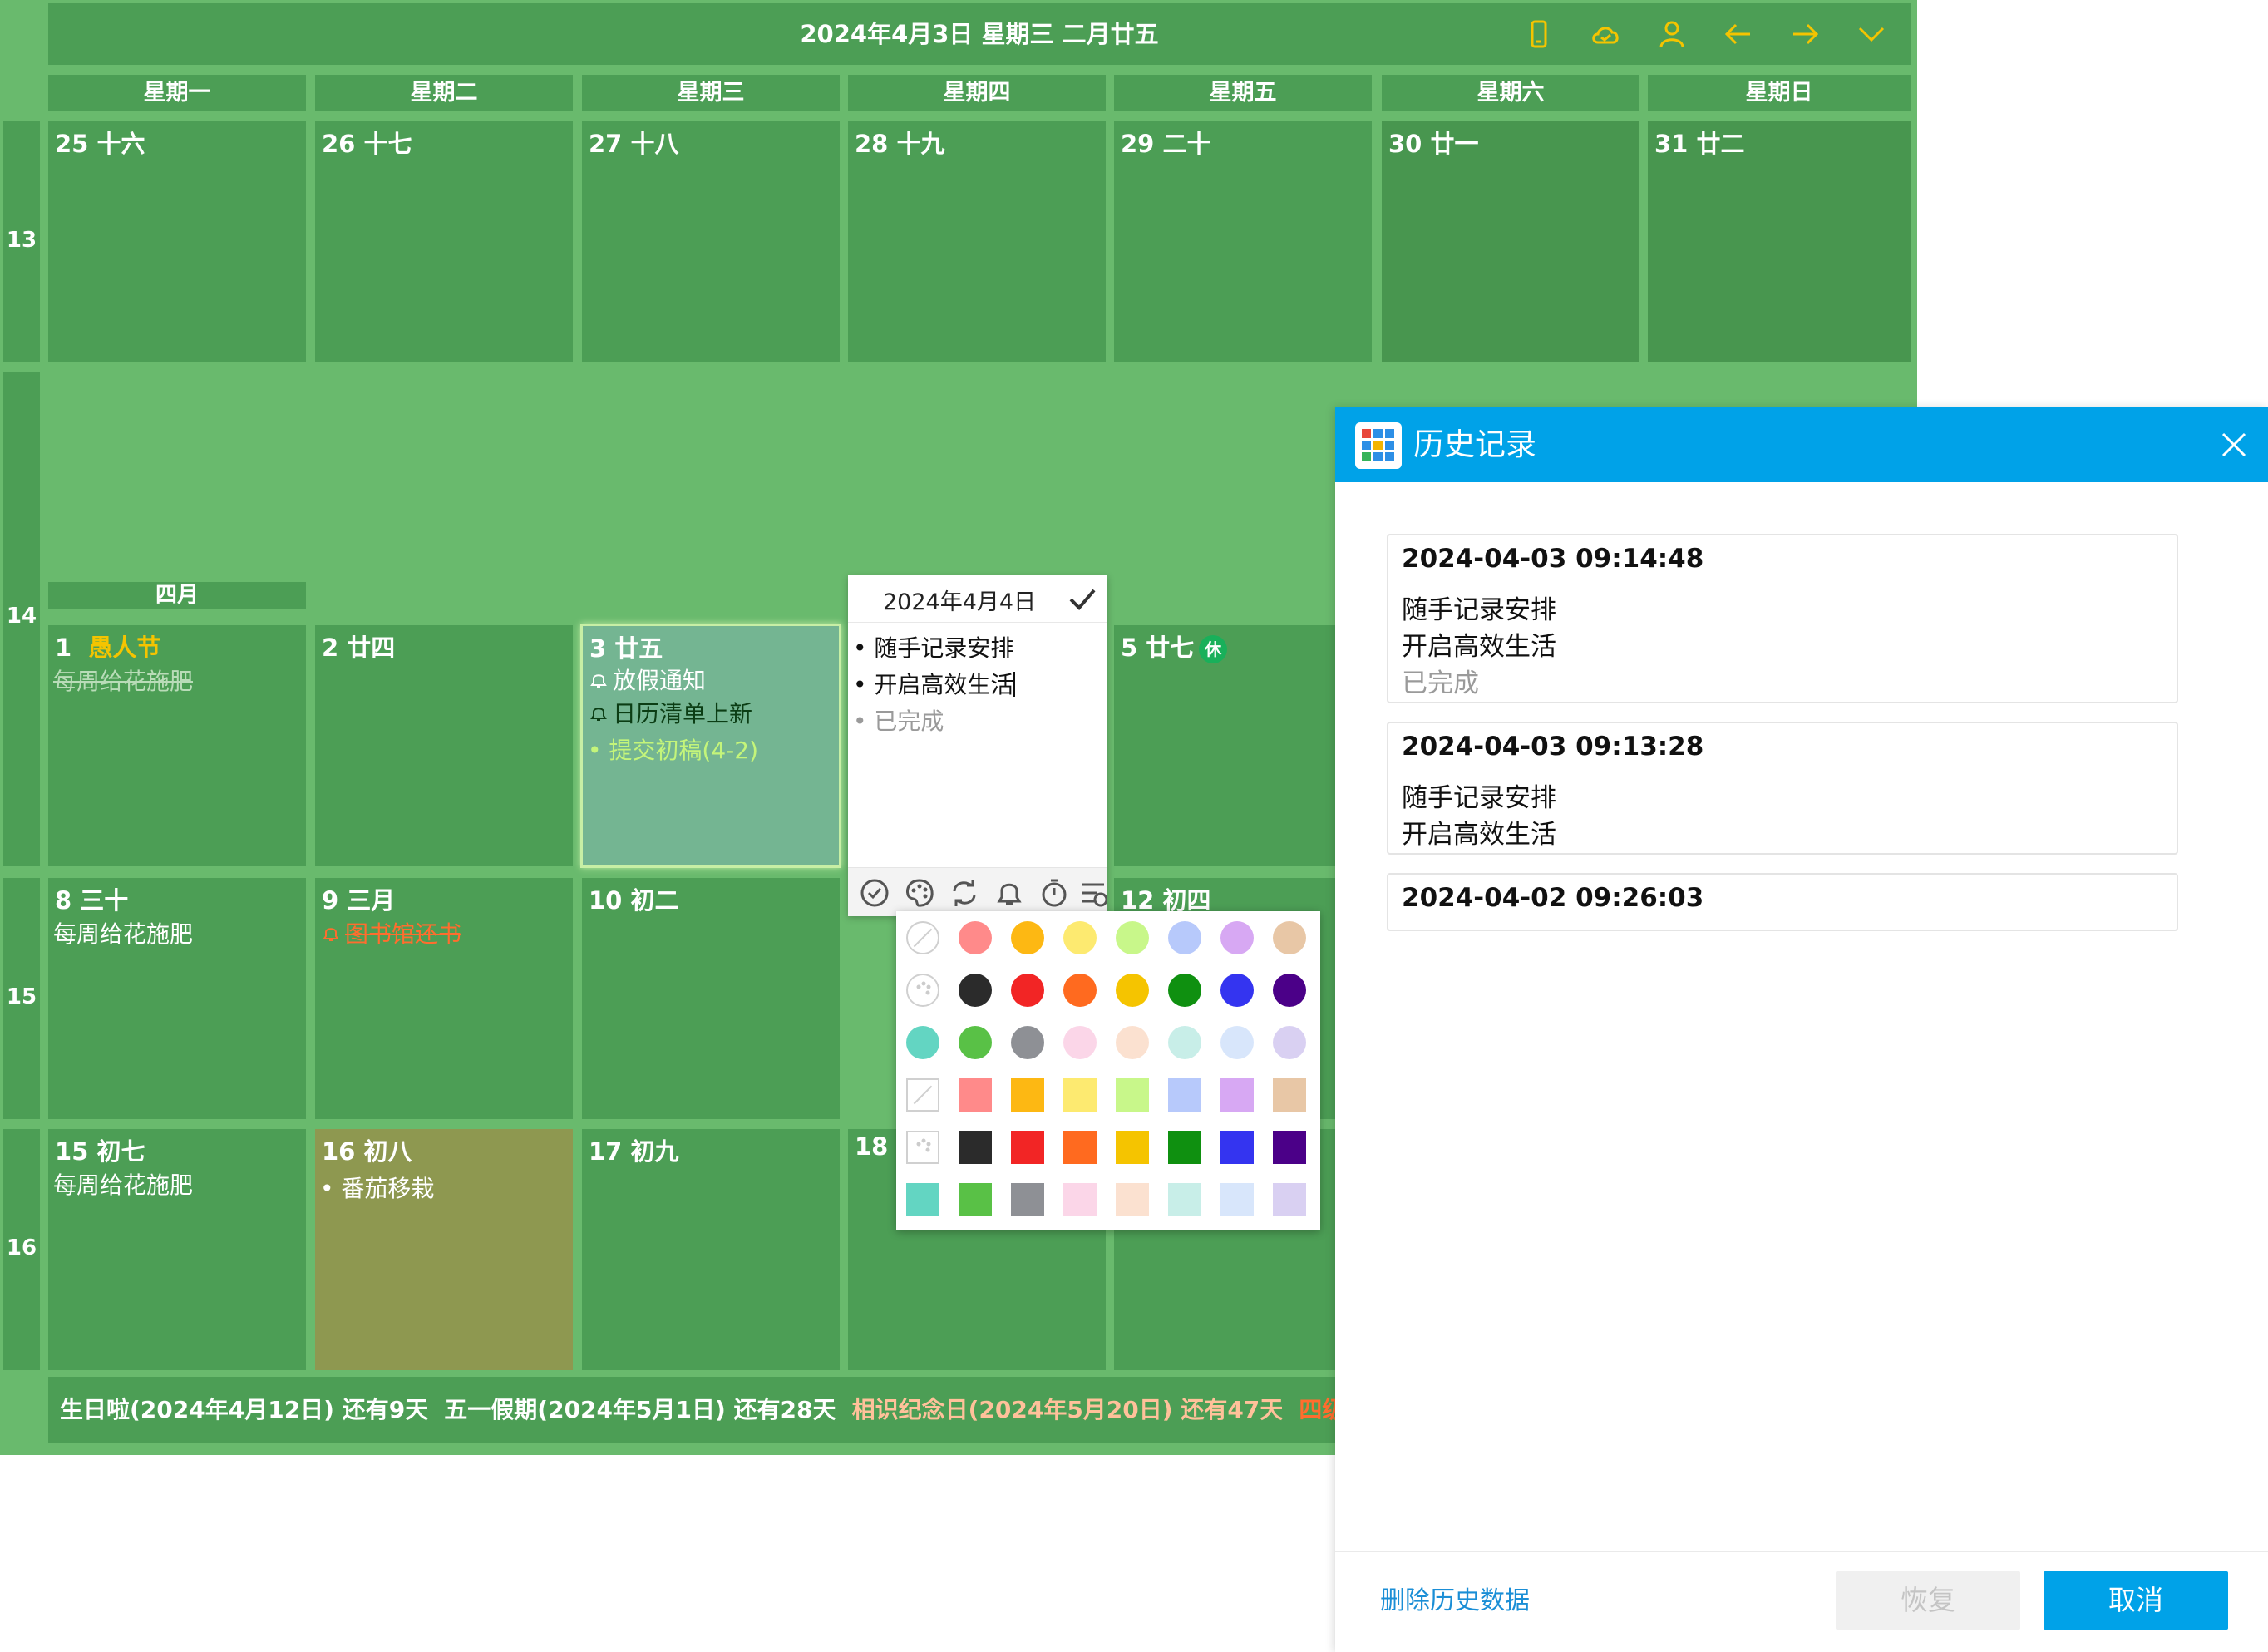  I want to click on restore-button: 恢复, so click(1928, 1601).